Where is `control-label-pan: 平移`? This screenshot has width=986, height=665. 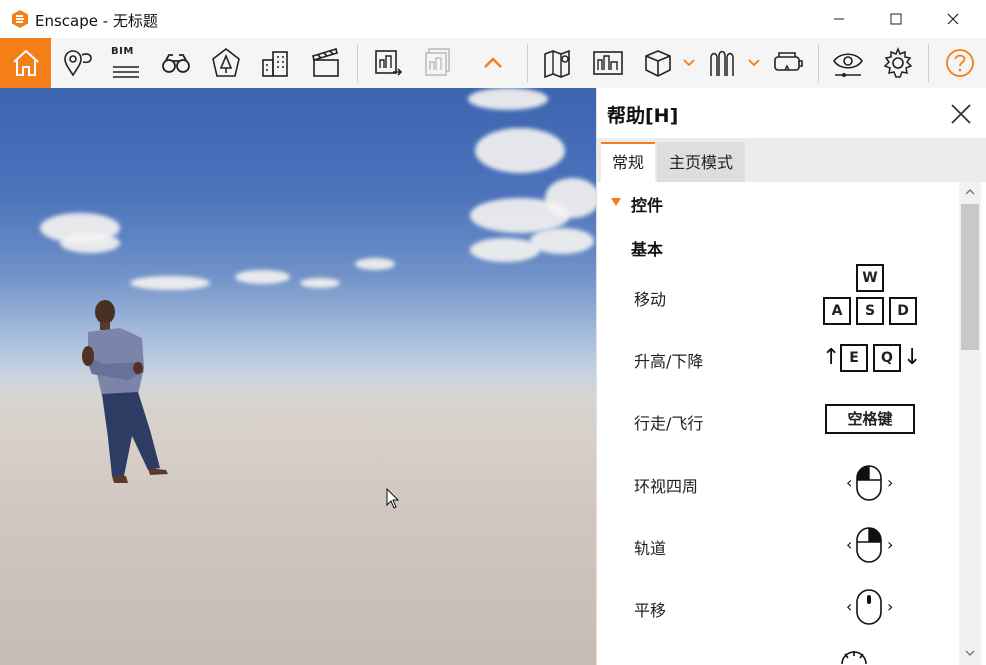 control-label-pan: 平移 is located at coordinates (650, 610).